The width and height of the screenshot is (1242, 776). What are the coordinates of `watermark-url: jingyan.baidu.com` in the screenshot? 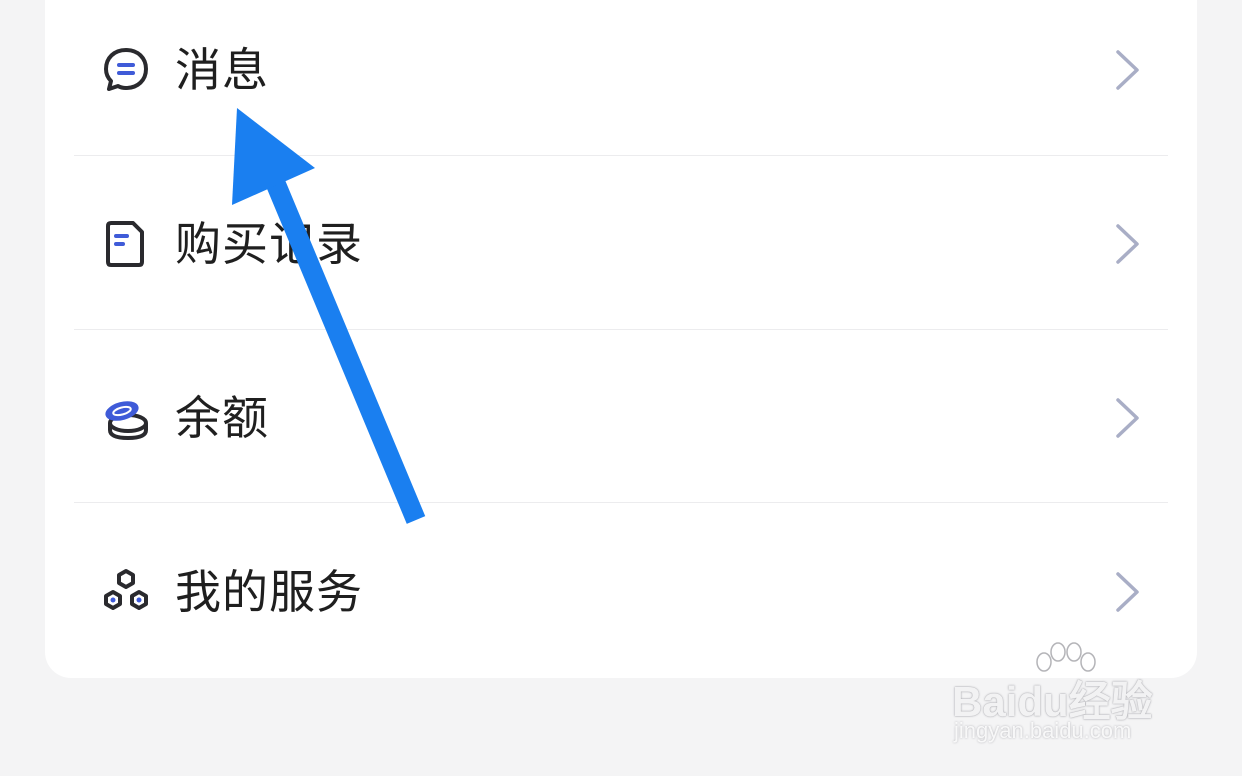 It's located at (1043, 730).